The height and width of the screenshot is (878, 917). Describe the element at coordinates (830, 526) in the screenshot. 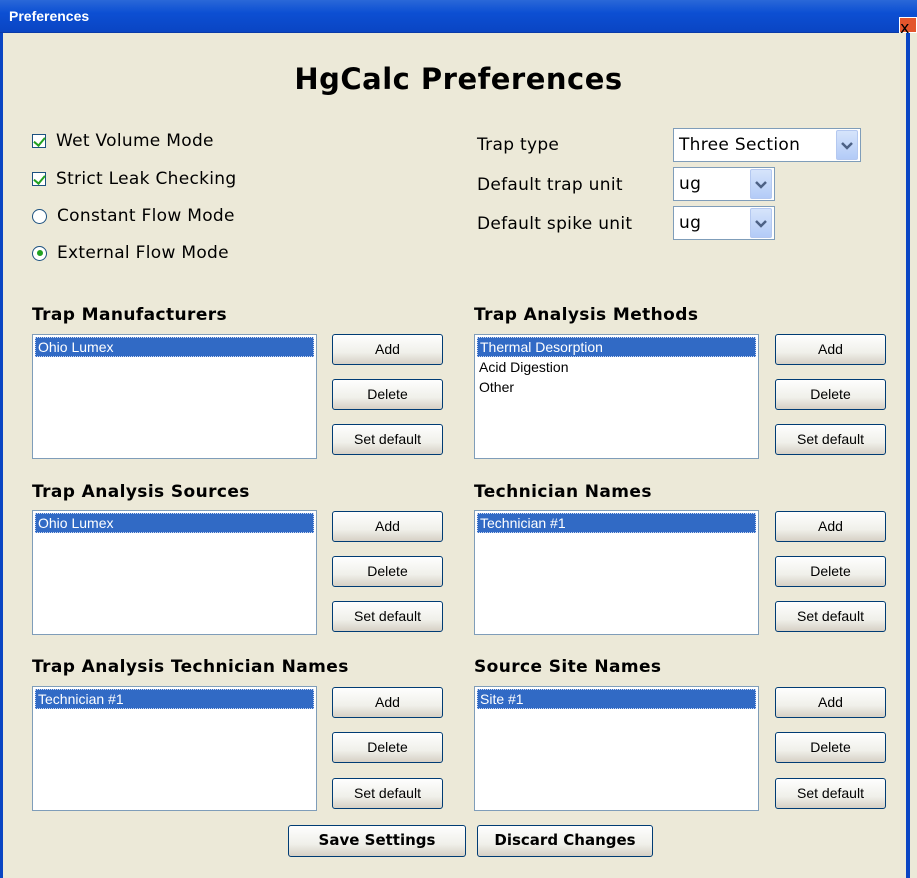

I see `technicians-add-button: Add` at that location.